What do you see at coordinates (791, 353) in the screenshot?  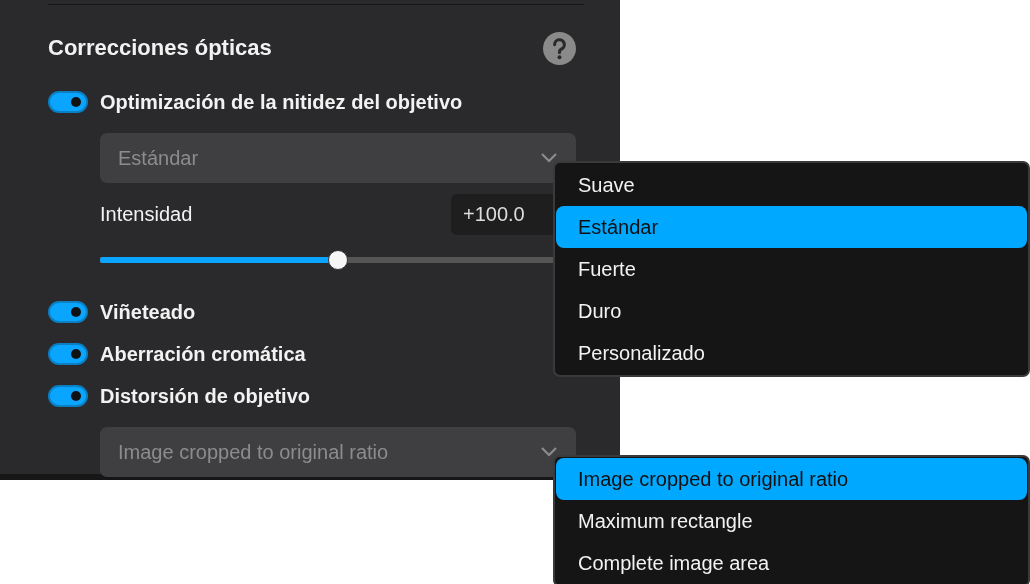 I see `menu-item: Personalizado` at bounding box center [791, 353].